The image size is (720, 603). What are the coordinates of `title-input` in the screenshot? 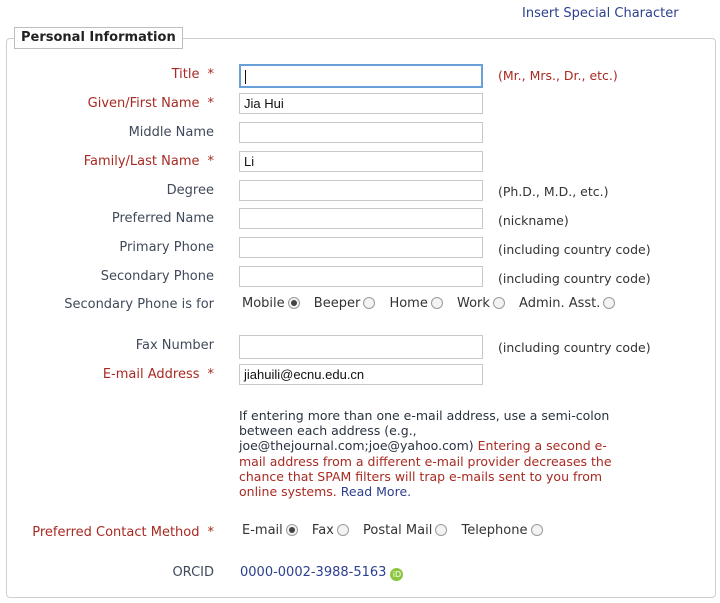 It's located at (361, 76).